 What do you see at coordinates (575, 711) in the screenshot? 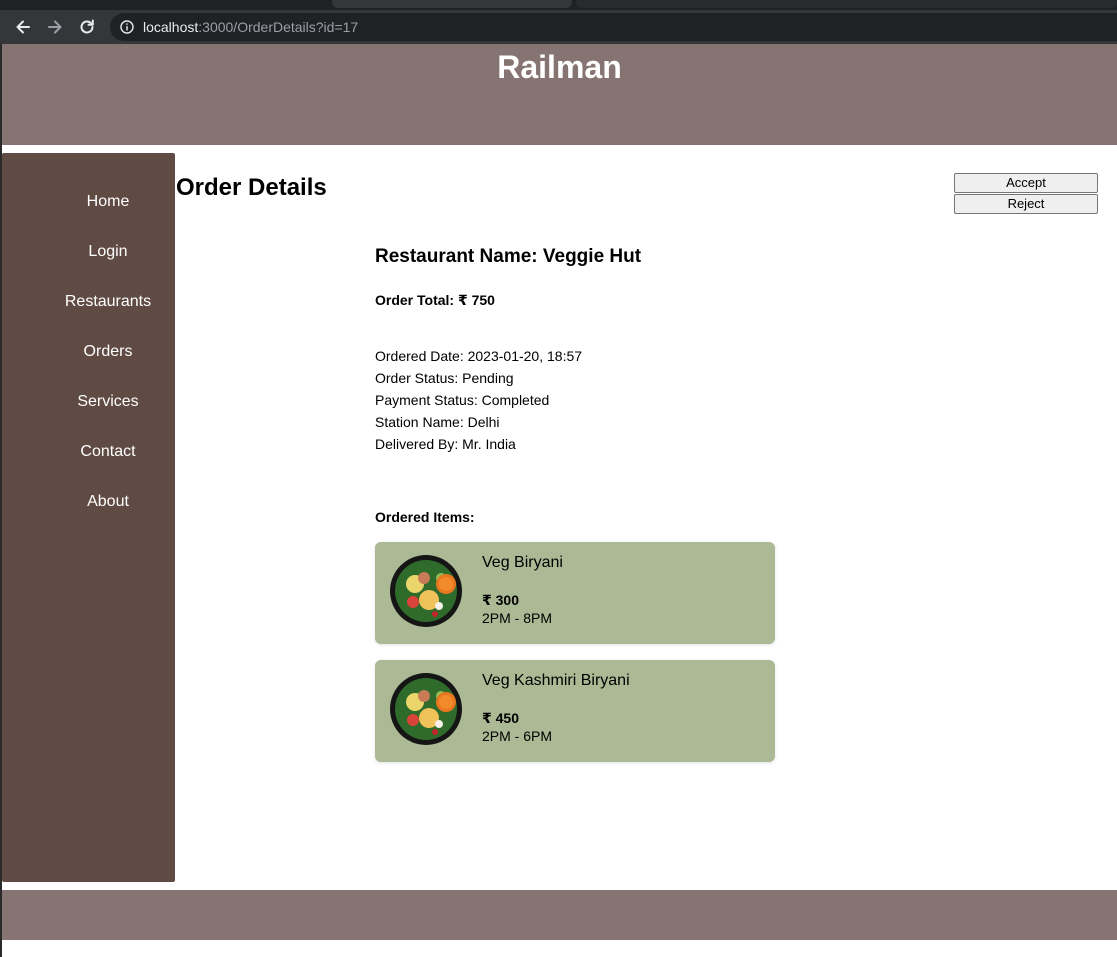
I see `order-item-card: Veg Kashmiri Biryani ₹ 450 2PM - 6PM` at bounding box center [575, 711].